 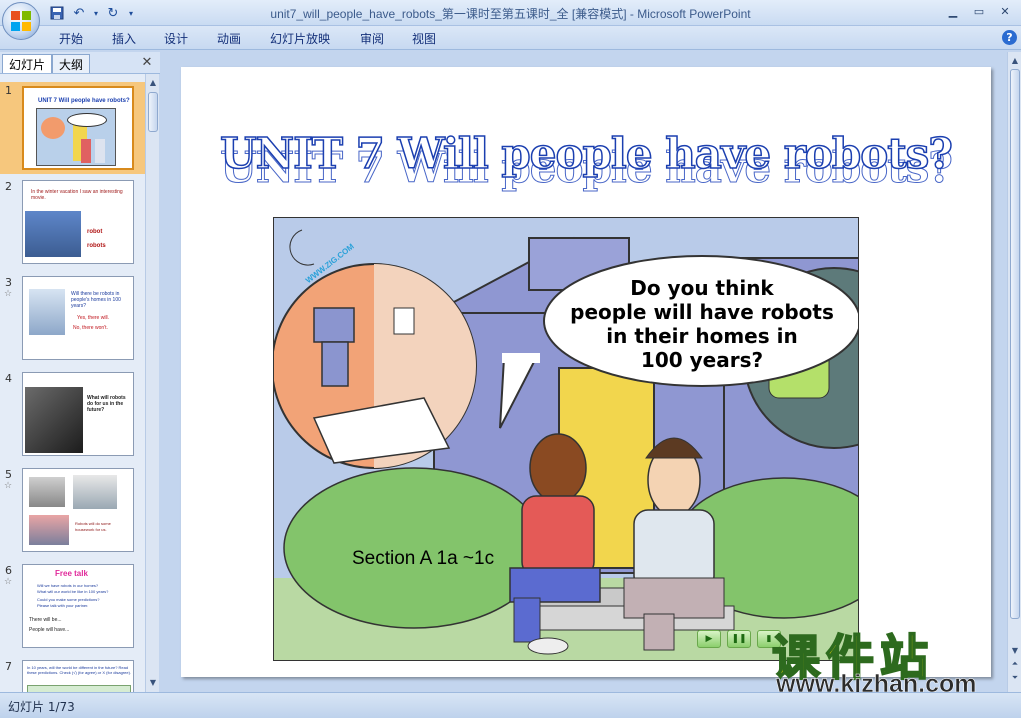 What do you see at coordinates (90, 328) in the screenshot?
I see `thumb-label: No, there won't.` at bounding box center [90, 328].